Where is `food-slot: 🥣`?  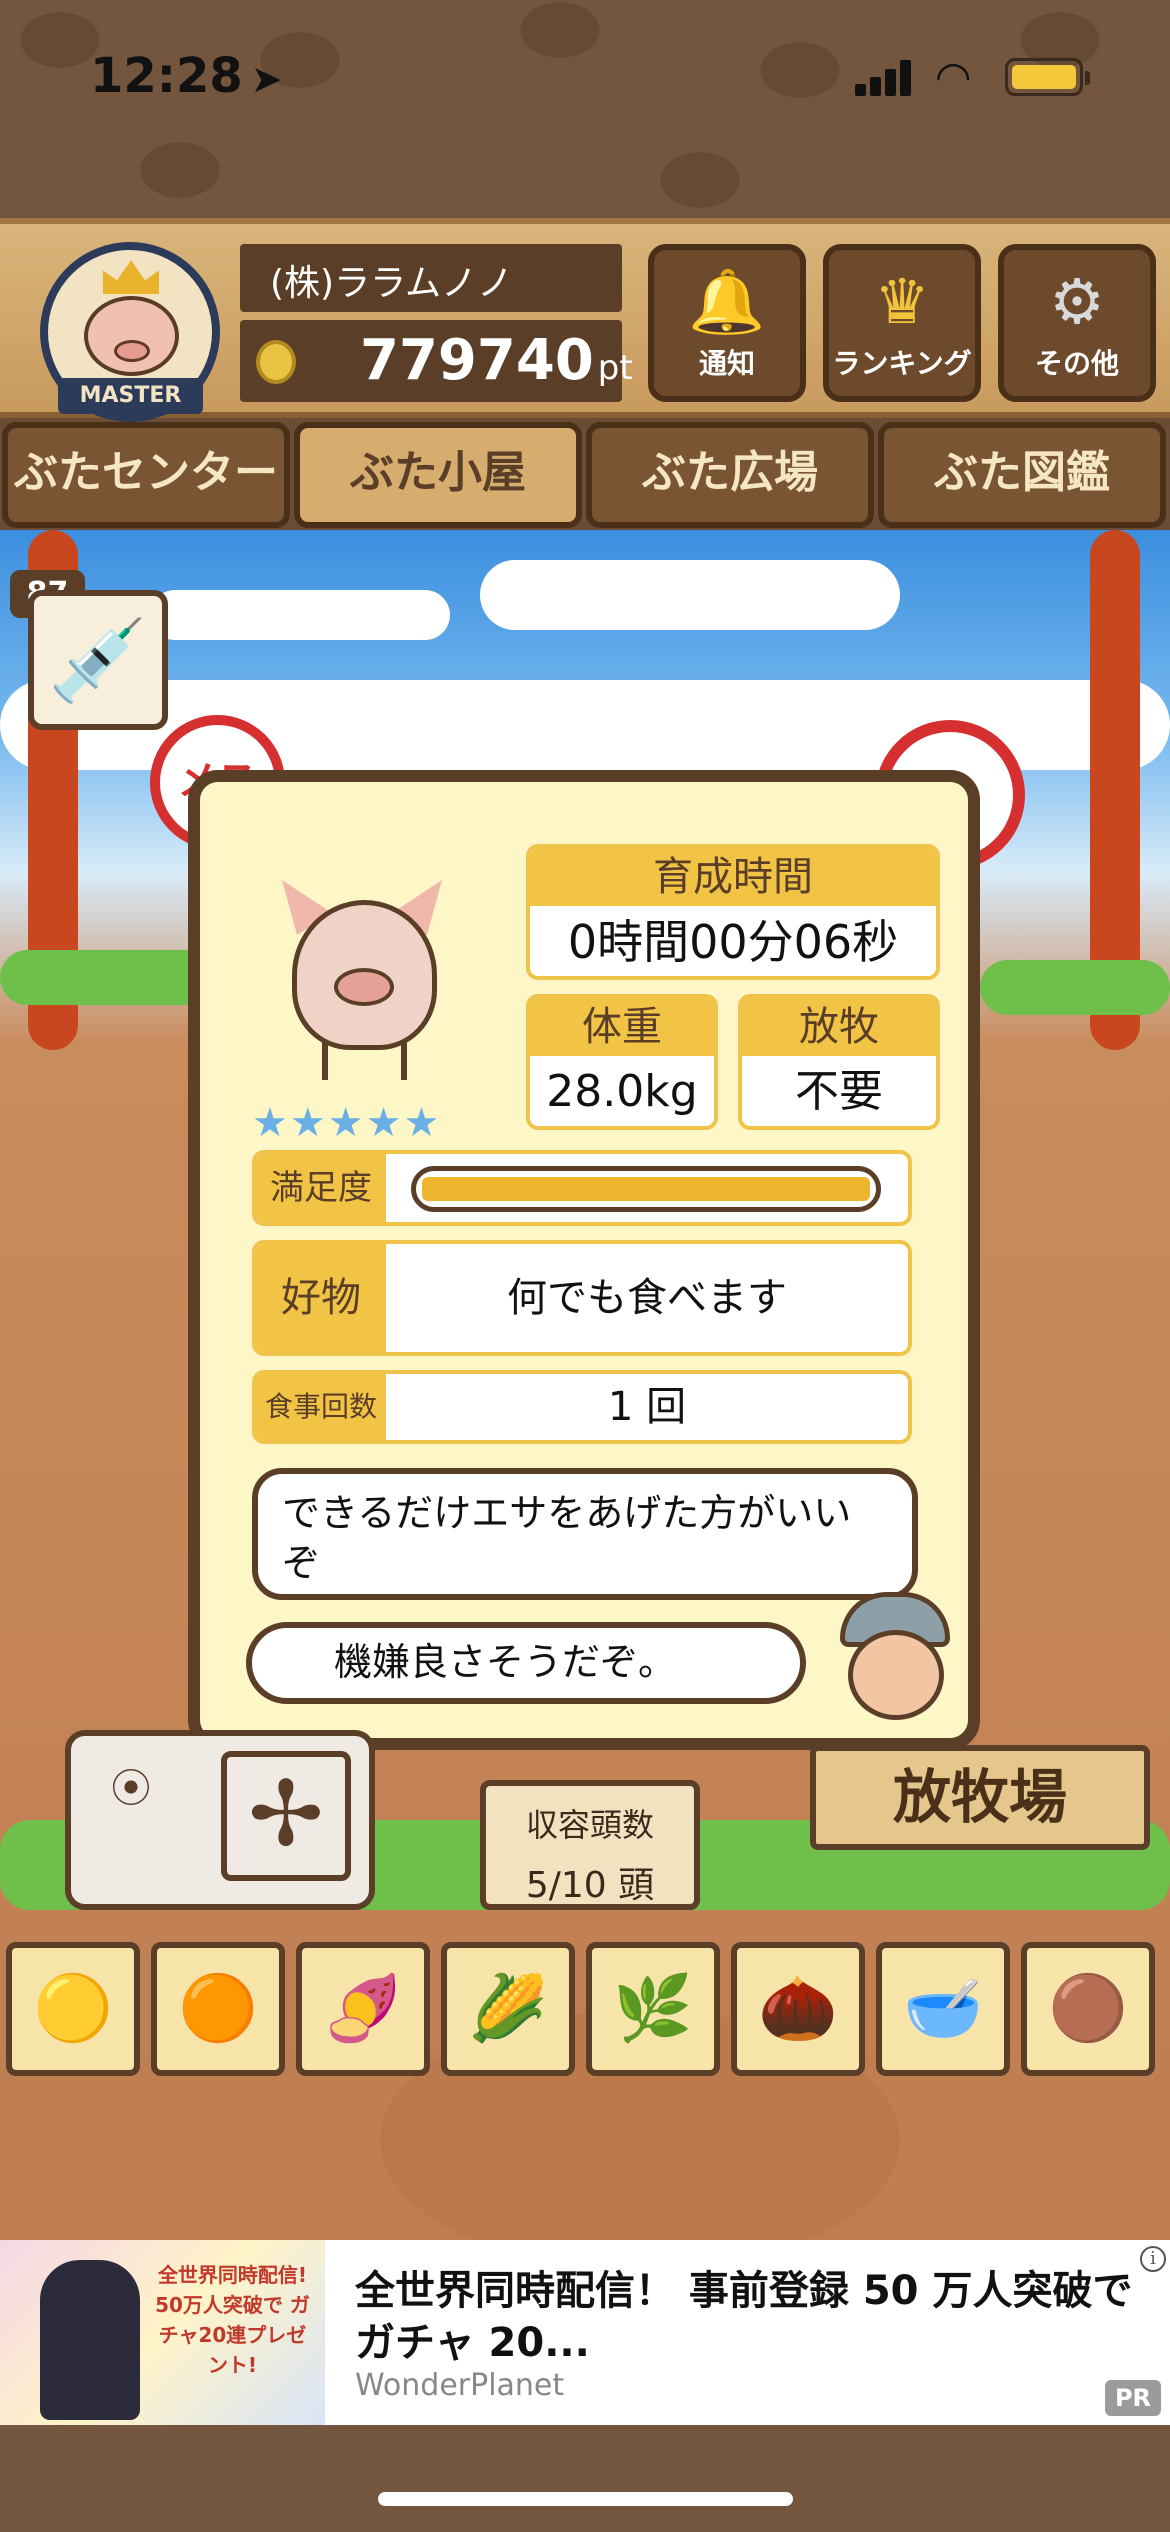 food-slot: 🥣 is located at coordinates (943, 2009).